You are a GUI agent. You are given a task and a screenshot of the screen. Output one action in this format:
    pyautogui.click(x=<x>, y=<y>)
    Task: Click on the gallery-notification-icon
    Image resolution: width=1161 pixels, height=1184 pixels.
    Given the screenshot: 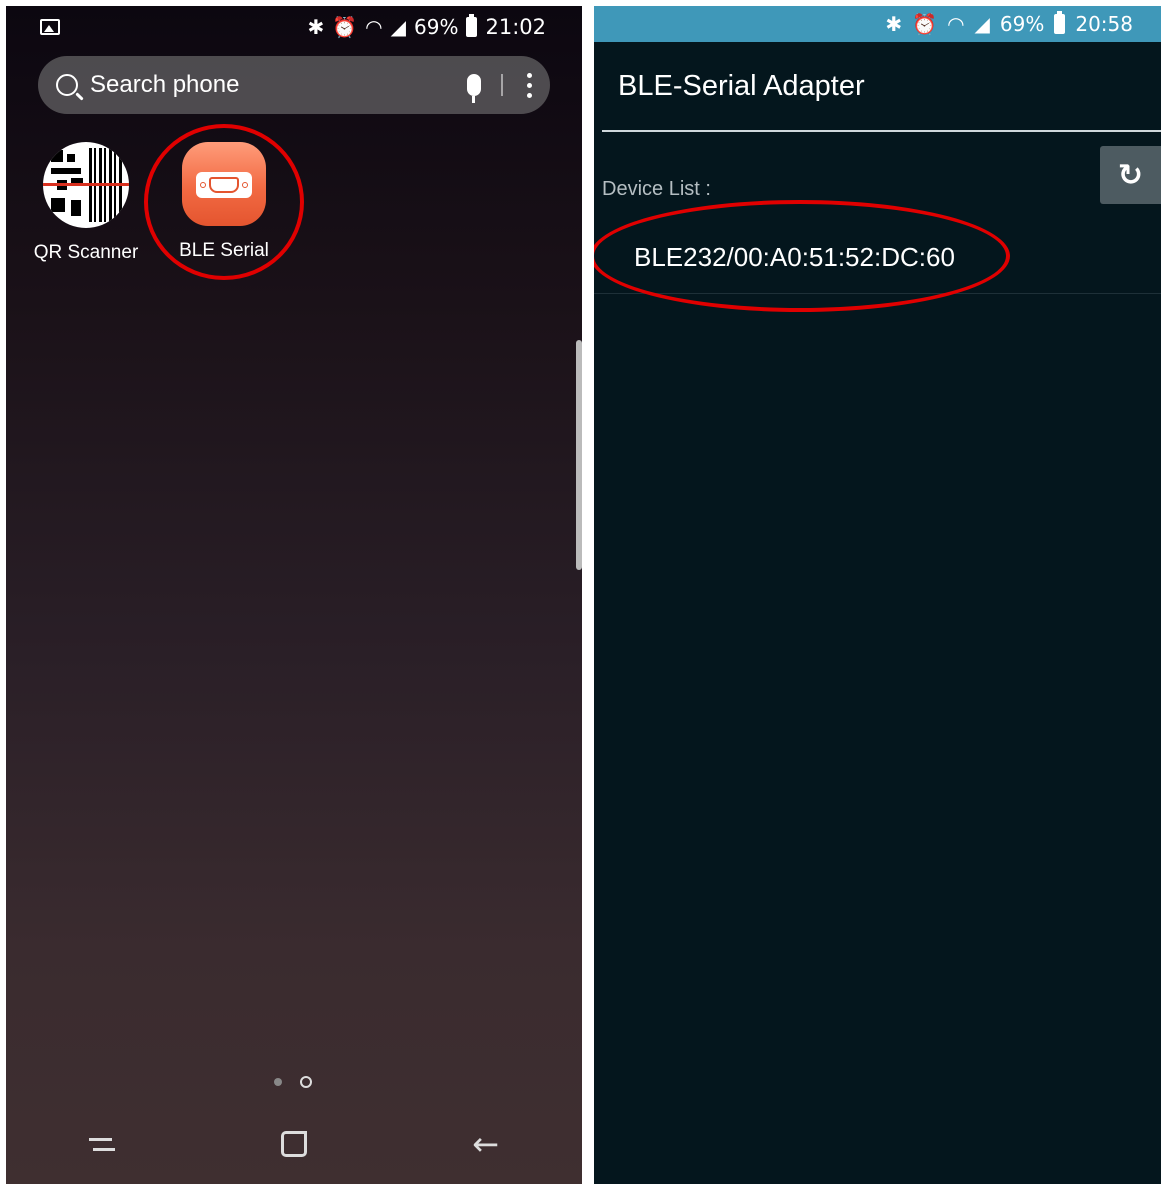 What is the action you would take?
    pyautogui.click(x=50, y=27)
    